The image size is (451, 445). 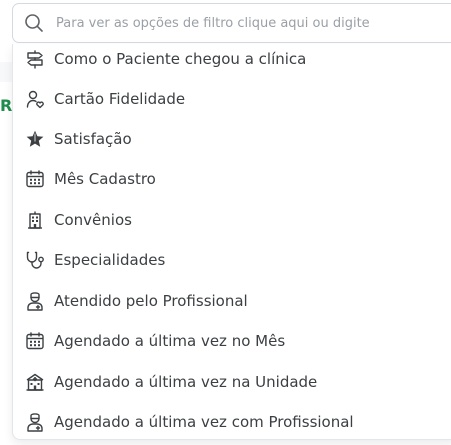 I want to click on option-convenios: Convênios, so click(x=232, y=220).